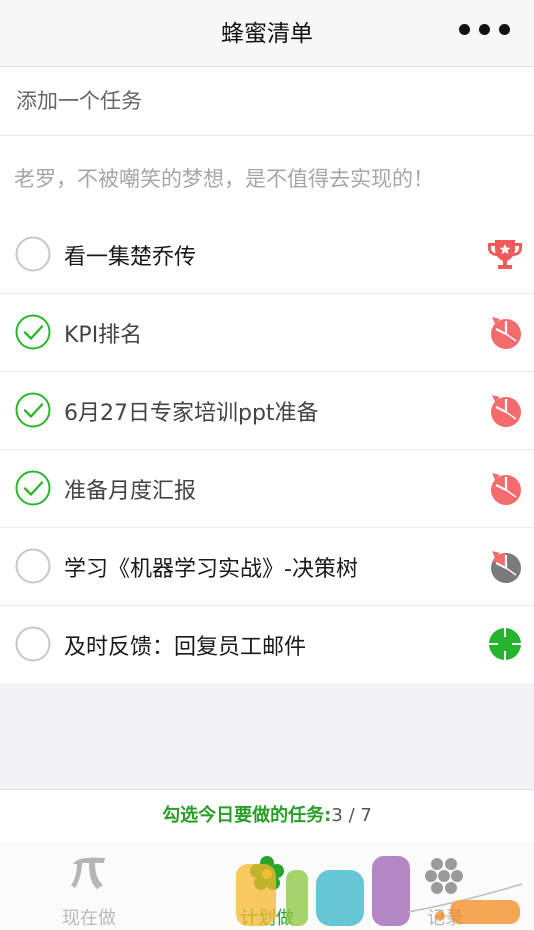  Describe the element at coordinates (505, 644) in the screenshot. I see `target-icon` at that location.